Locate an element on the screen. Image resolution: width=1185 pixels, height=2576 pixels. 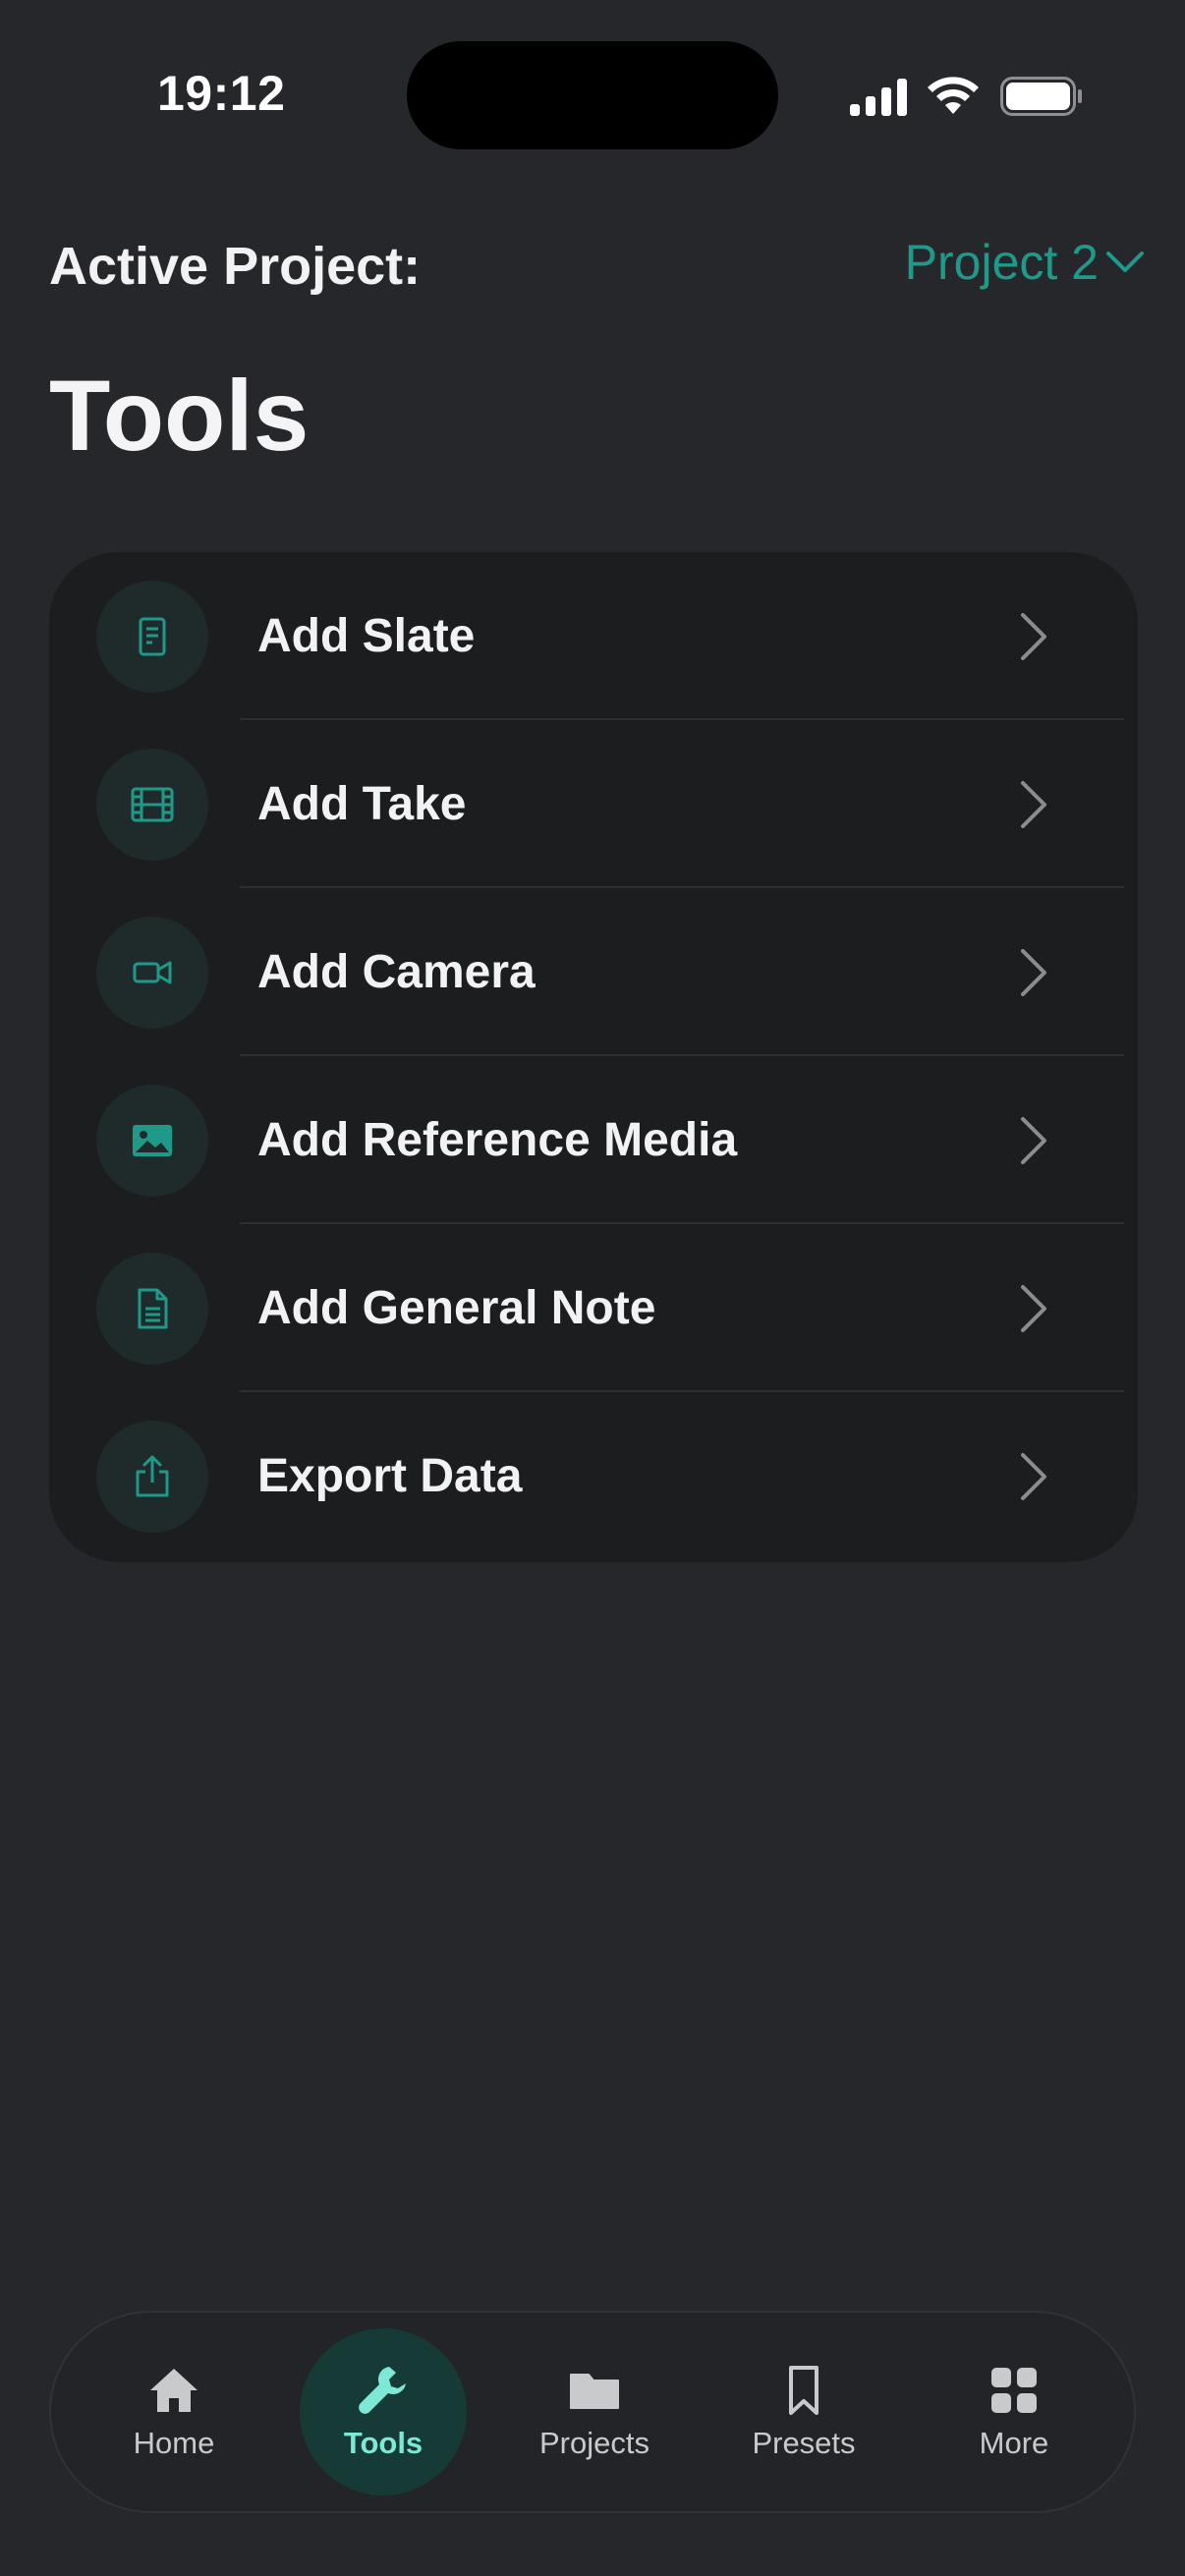
status-time: 19:12 is located at coordinates (222, 93).